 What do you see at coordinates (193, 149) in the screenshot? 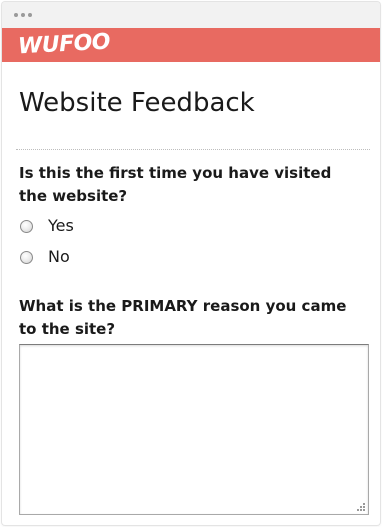
I see `header-divider` at bounding box center [193, 149].